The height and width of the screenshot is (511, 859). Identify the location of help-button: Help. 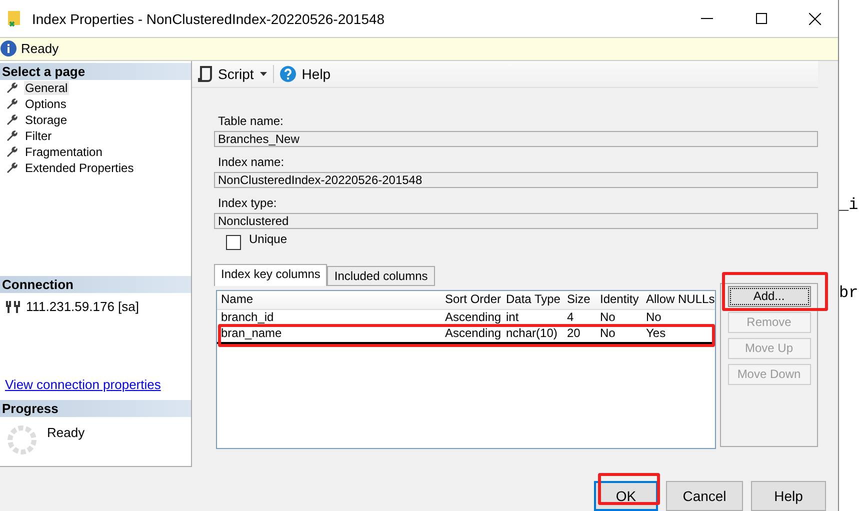
(316, 74).